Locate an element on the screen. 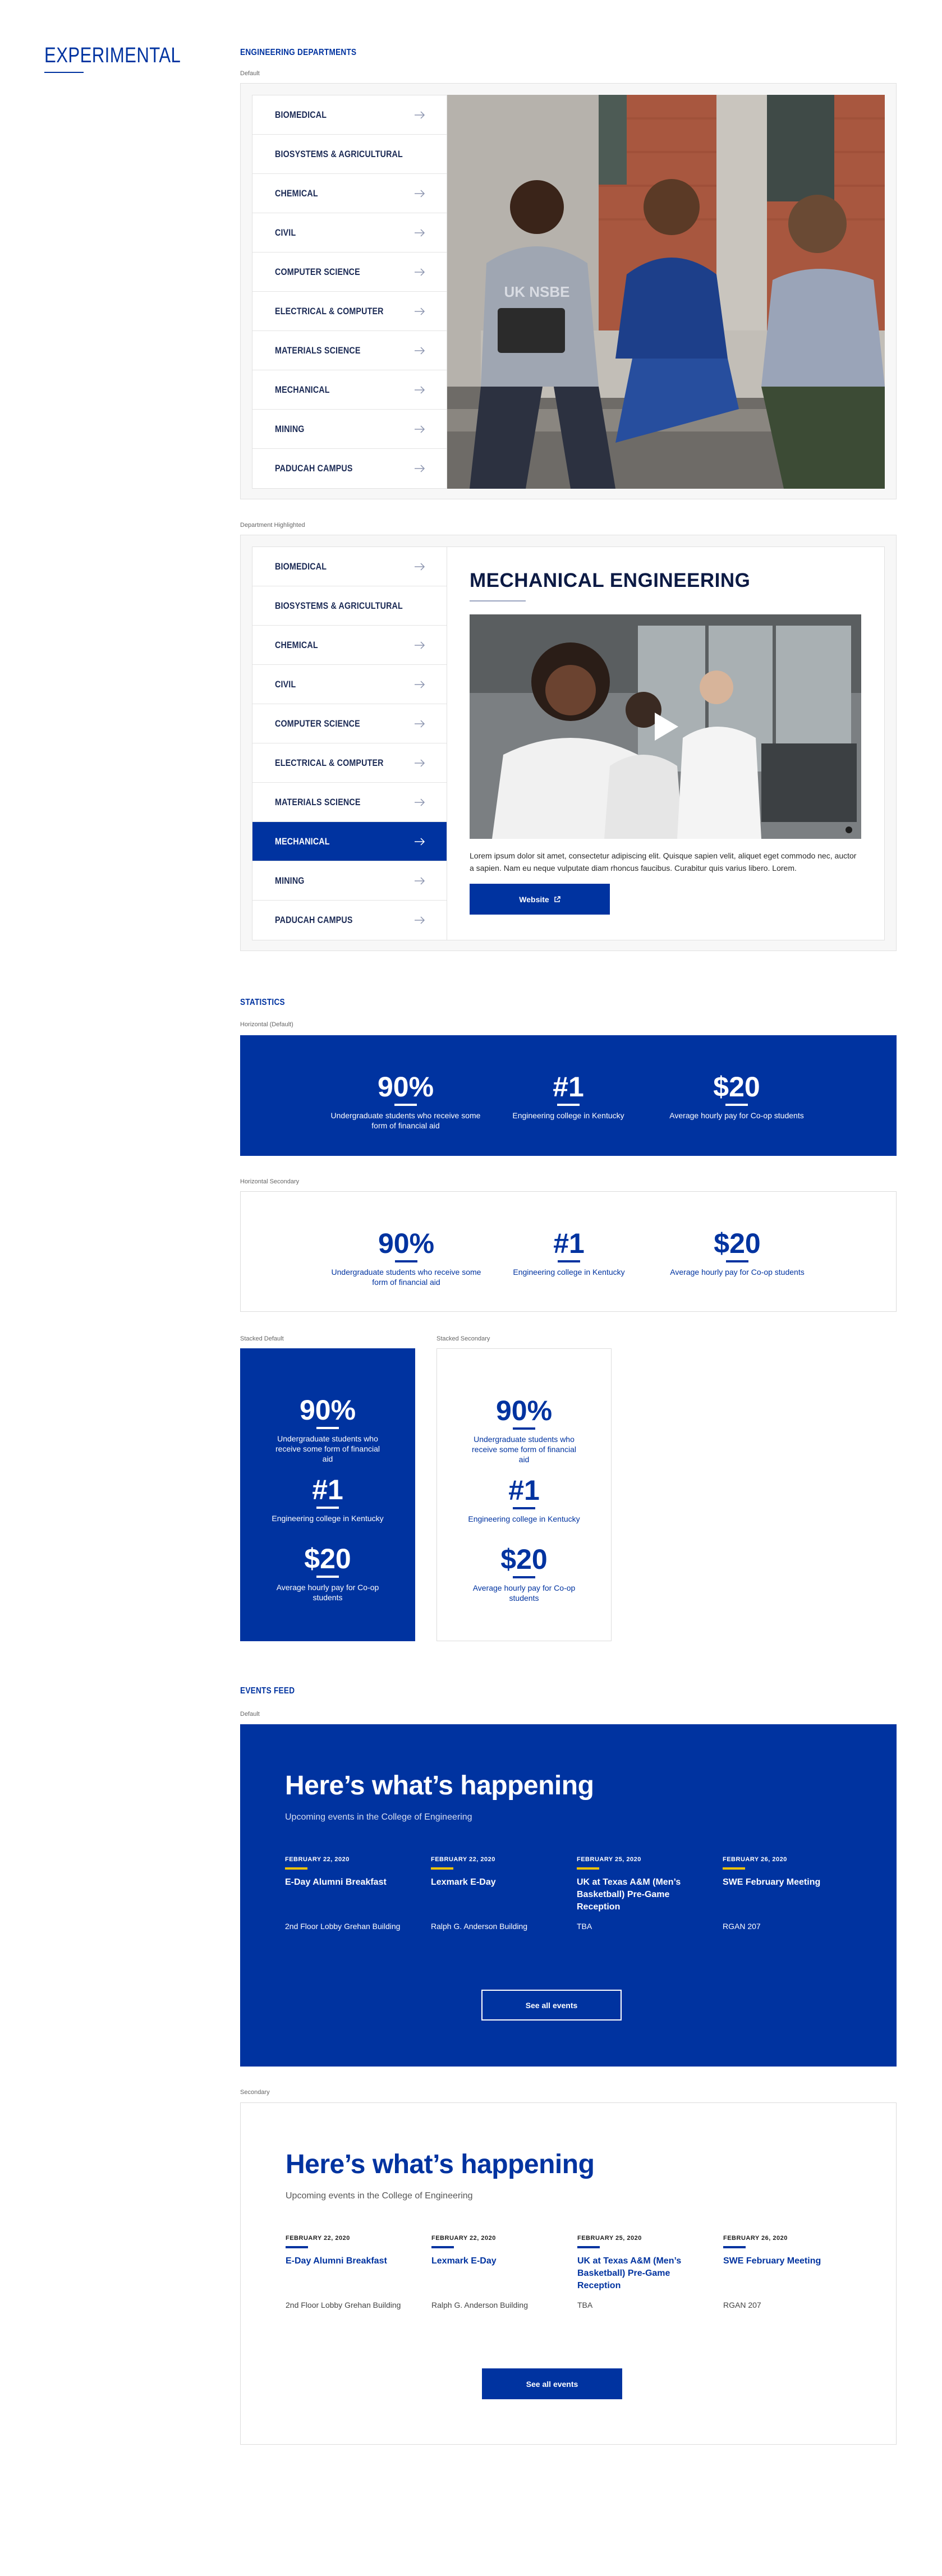 The width and height of the screenshot is (942, 2576). stat-description: Average hourly pay for Co-op students is located at coordinates (736, 1115).